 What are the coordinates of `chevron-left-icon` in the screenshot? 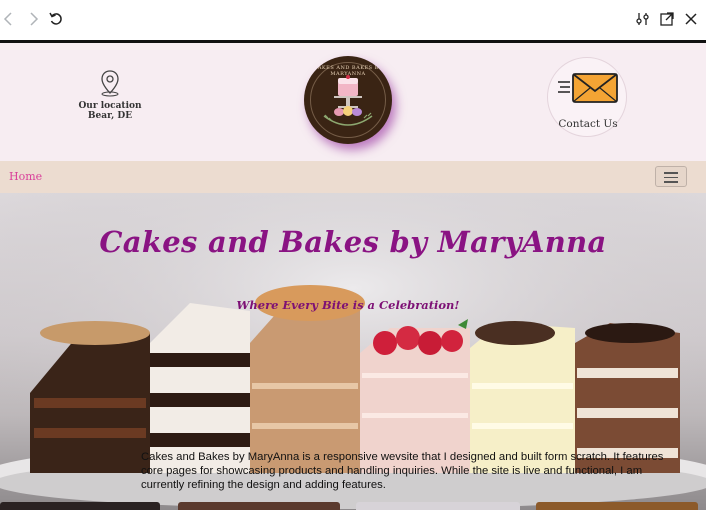 It's located at (9, 19).